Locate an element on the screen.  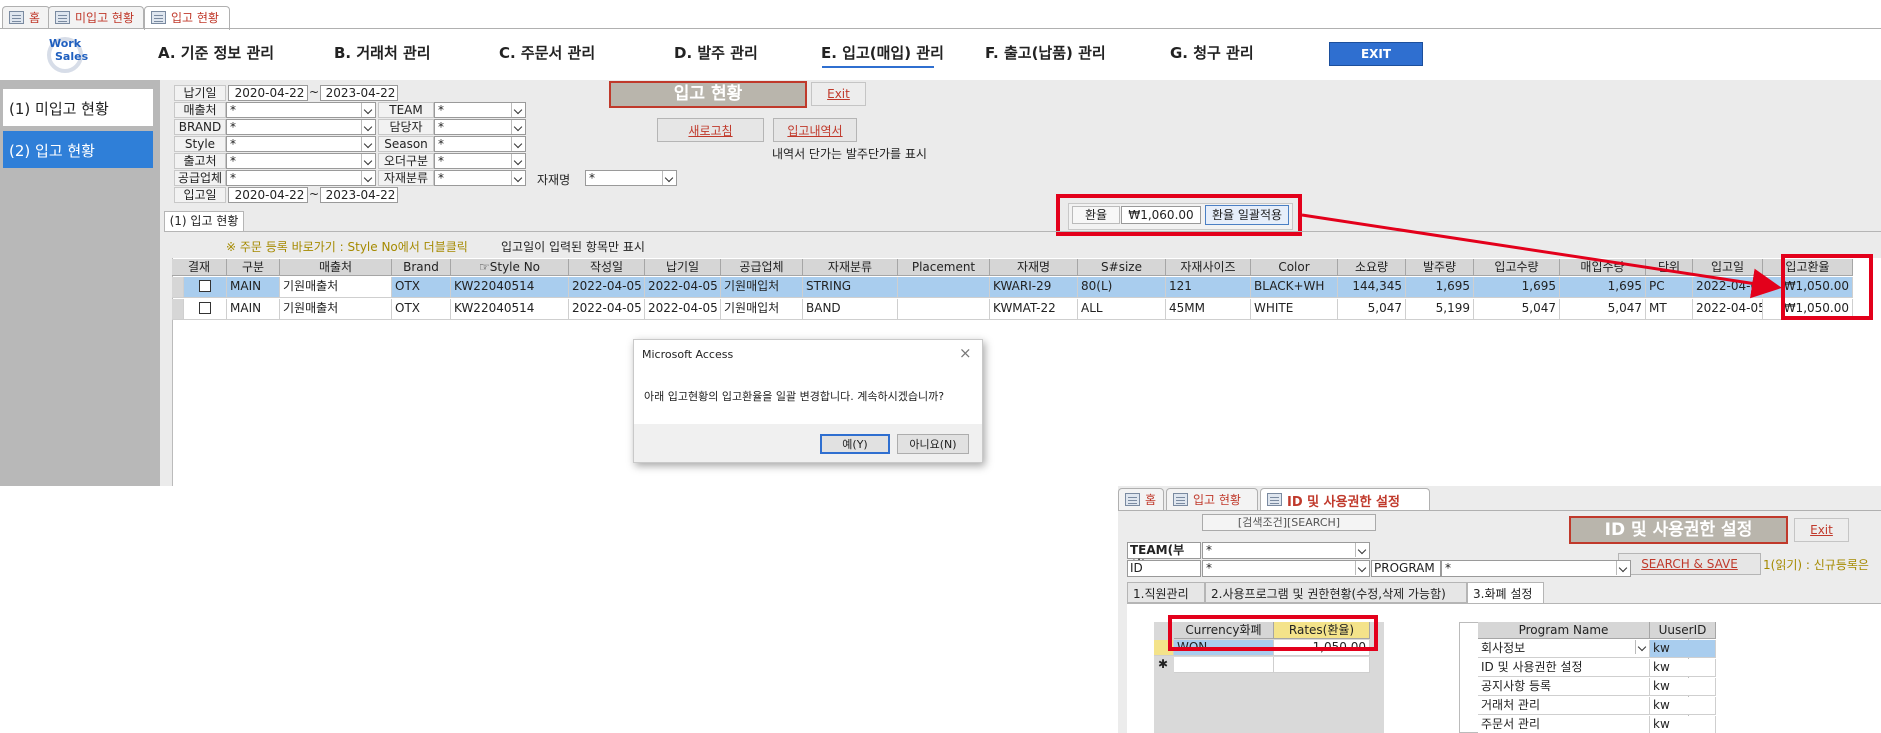
close-icon: × is located at coordinates (965, 353).